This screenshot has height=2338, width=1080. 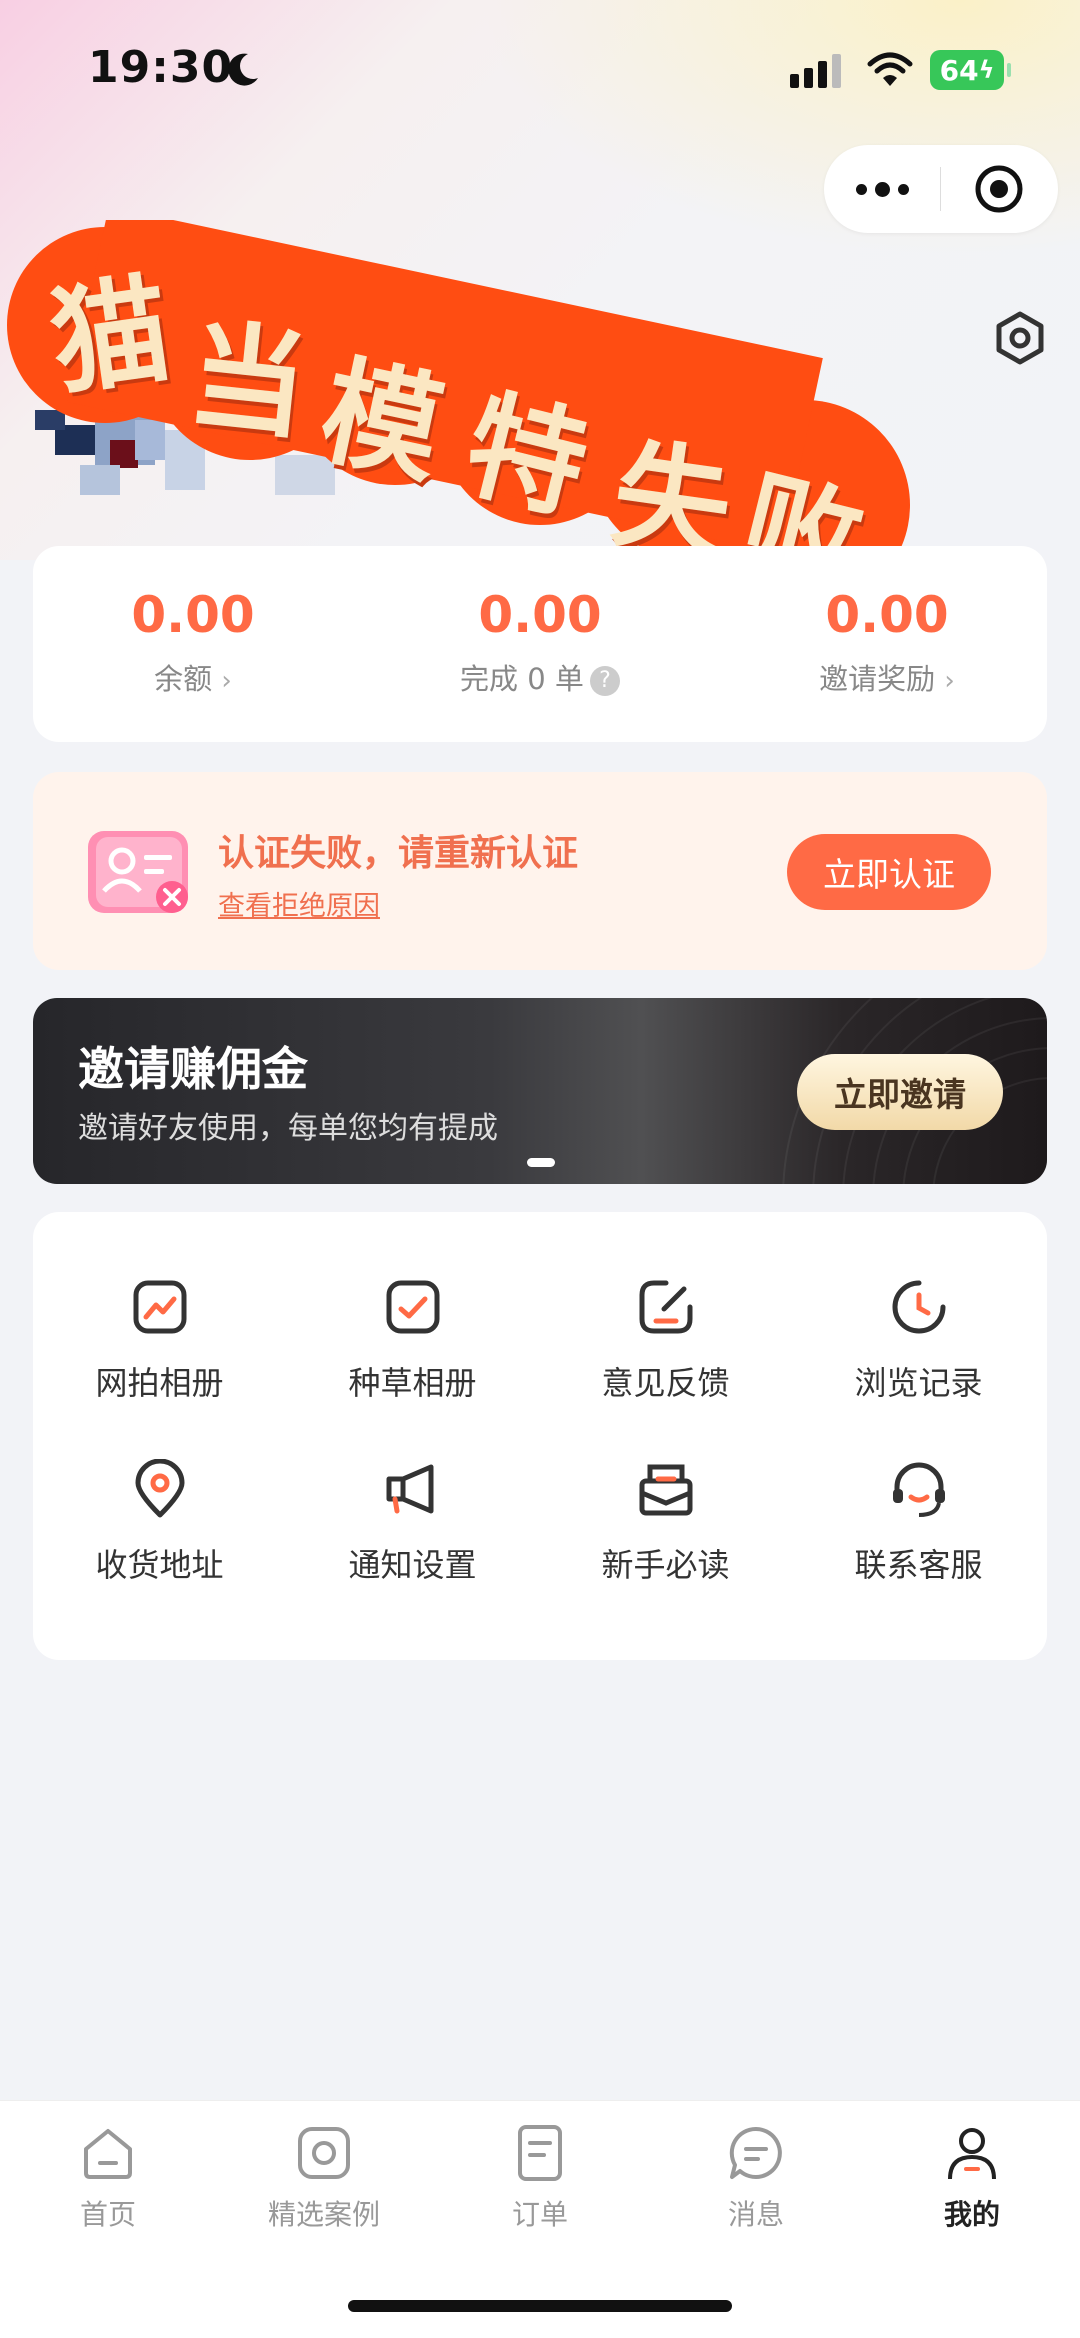 I want to click on invite-title: 邀请赚佣金, so click(x=193, y=1069).